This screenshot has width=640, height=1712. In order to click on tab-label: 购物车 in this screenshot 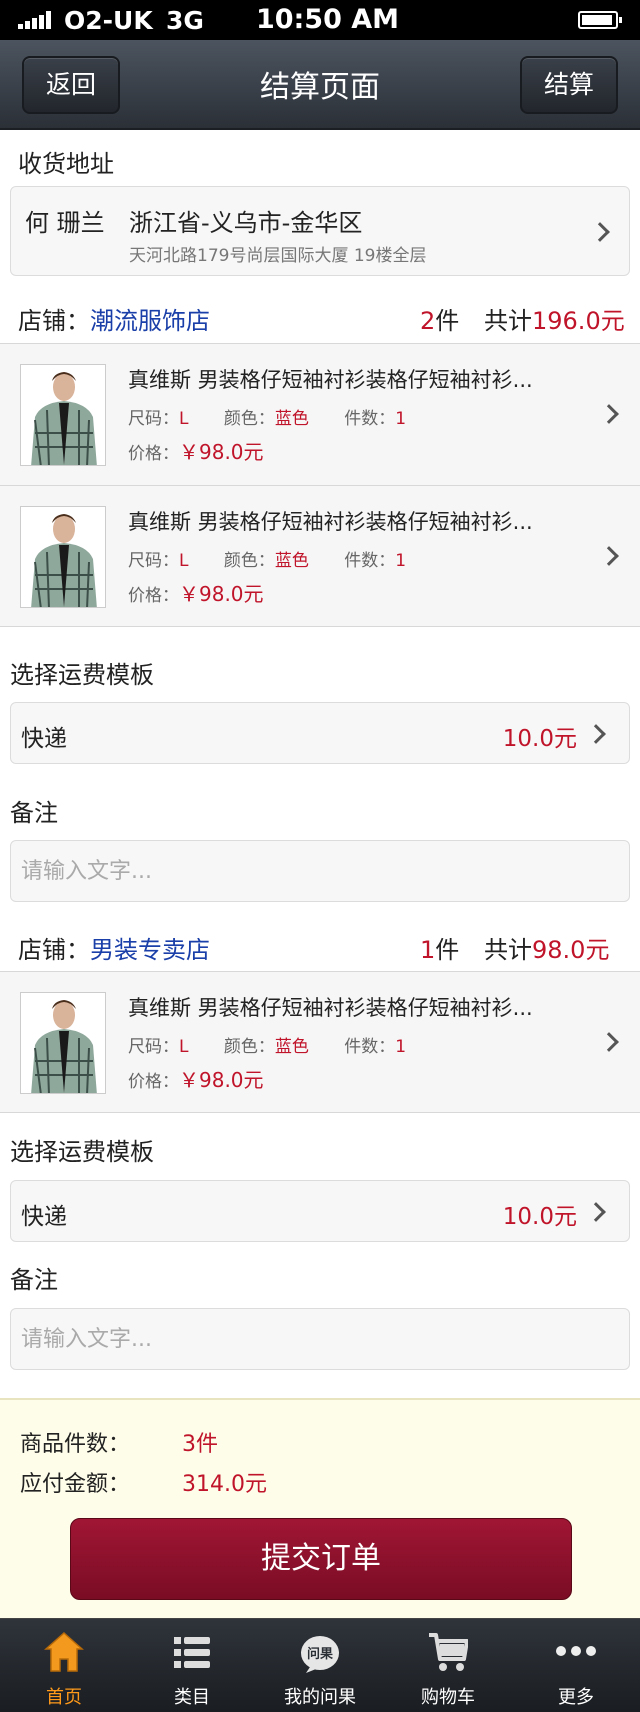, I will do `click(448, 1697)`.